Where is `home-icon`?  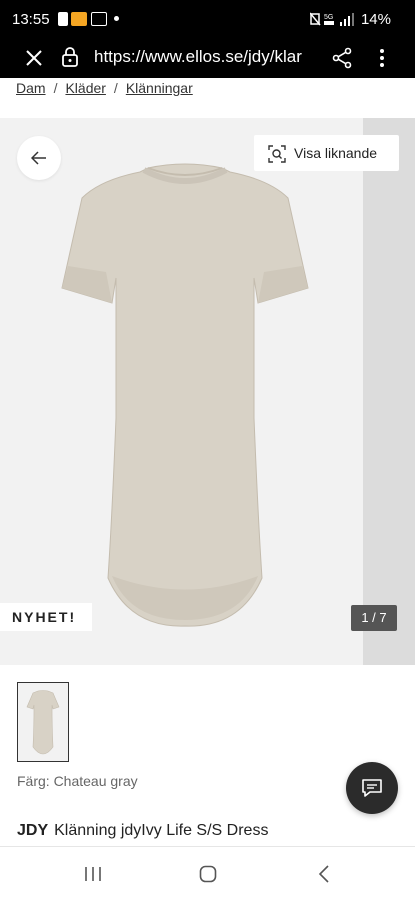
home-icon is located at coordinates (208, 874).